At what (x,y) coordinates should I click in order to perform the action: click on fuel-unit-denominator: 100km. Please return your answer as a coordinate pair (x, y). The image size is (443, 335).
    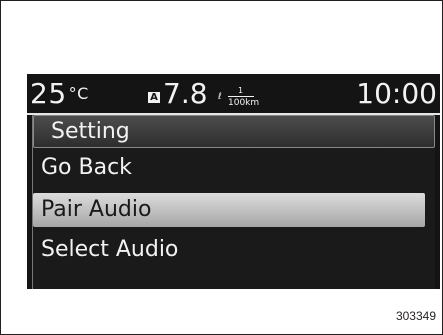
    Looking at the image, I should click on (244, 103).